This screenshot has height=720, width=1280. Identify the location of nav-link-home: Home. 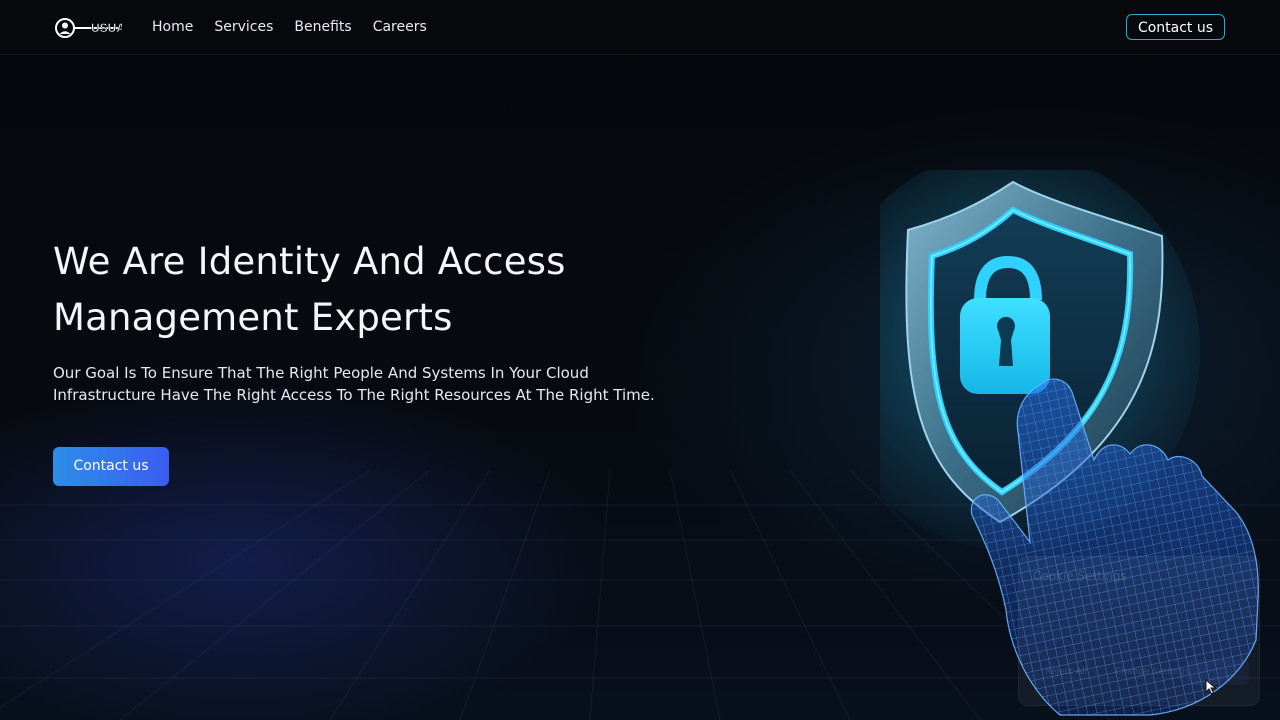
(172, 27).